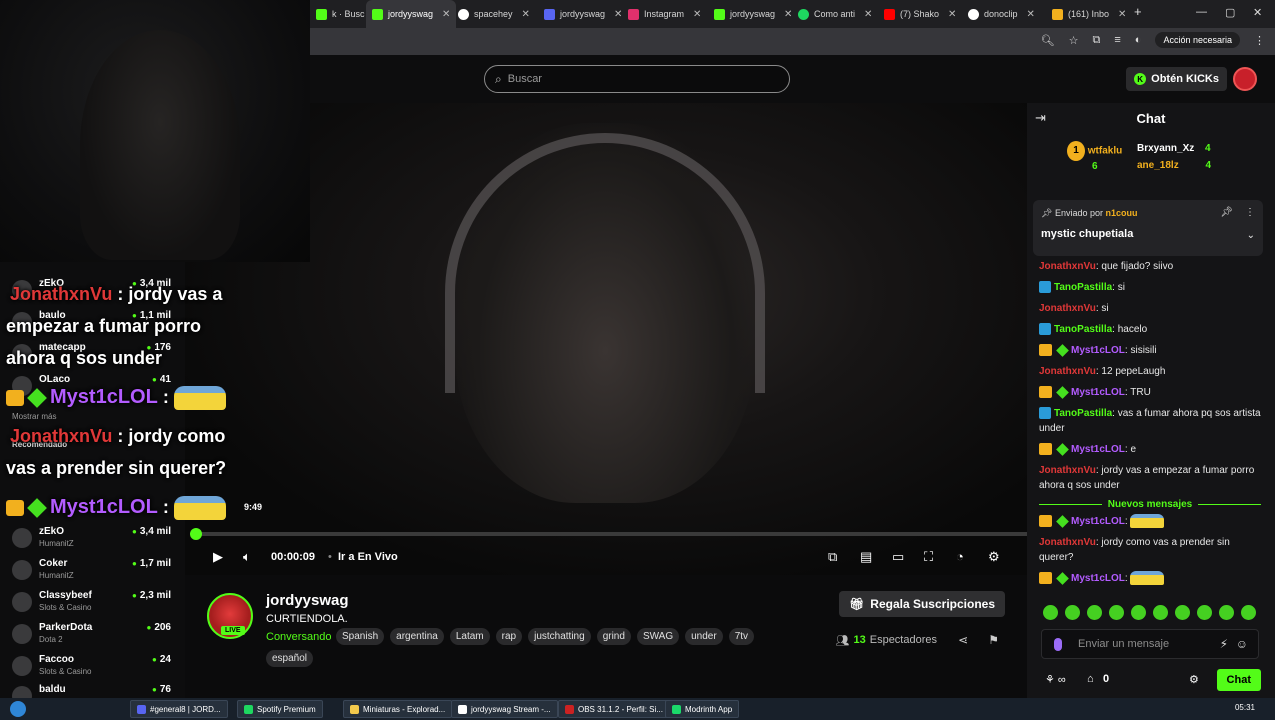 This screenshot has height=720, width=1275. I want to click on chat-message-input: Enviar un mensaje ⚡︎ ☺, so click(1150, 644).